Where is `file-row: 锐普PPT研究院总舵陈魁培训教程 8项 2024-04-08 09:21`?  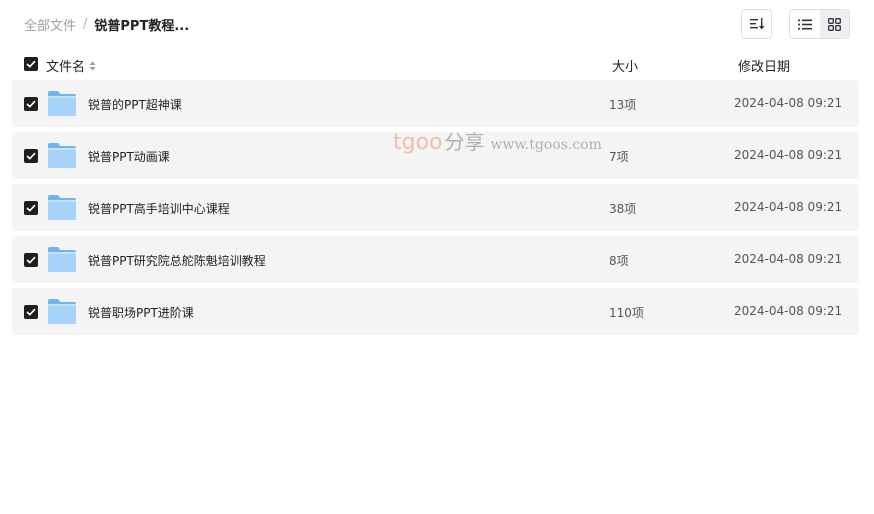 file-row: 锐普PPT研究院总舵陈魁培训教程 8项 2024-04-08 09:21 is located at coordinates (435, 259).